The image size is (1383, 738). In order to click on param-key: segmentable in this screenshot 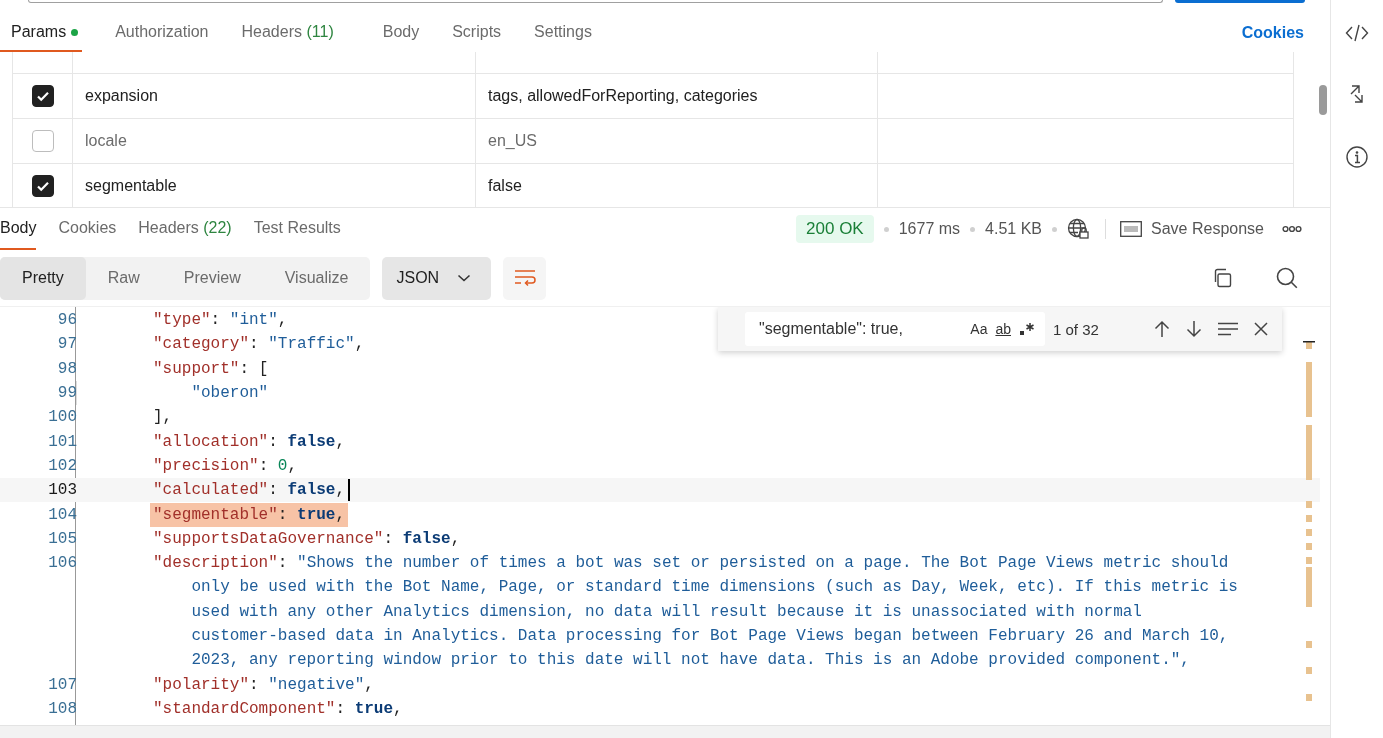, I will do `click(131, 186)`.